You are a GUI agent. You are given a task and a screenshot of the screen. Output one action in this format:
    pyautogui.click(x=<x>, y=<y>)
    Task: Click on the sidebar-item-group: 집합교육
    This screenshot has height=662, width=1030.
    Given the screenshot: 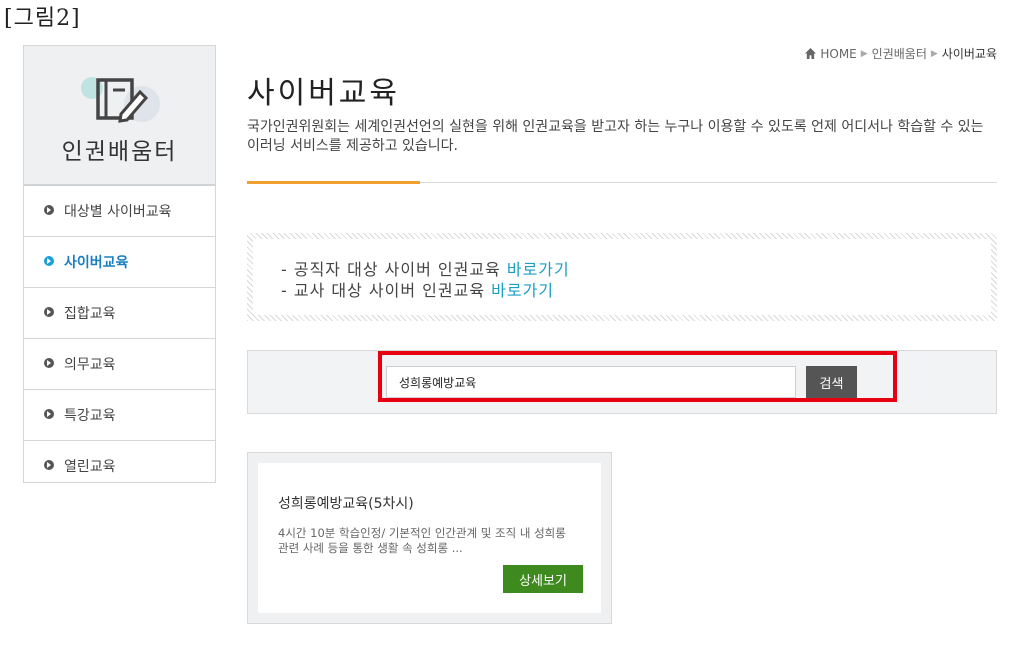 What is the action you would take?
    pyautogui.click(x=119, y=313)
    